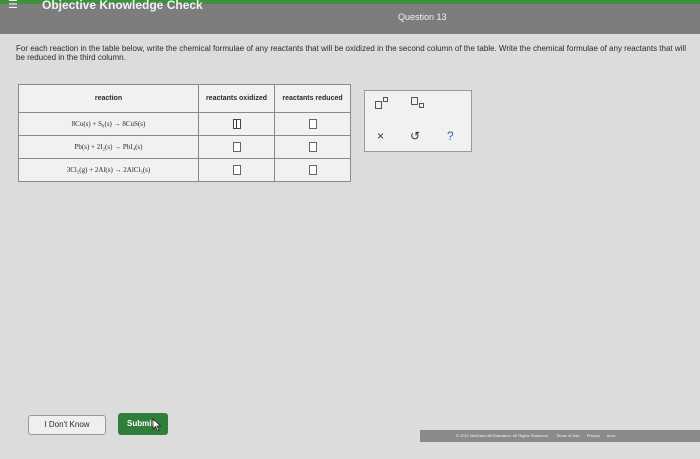 This screenshot has height=459, width=700. I want to click on reaction-equation: 3Cl₂(g) + 2Al(s) → 2AlCl₃(s), so click(108, 170).